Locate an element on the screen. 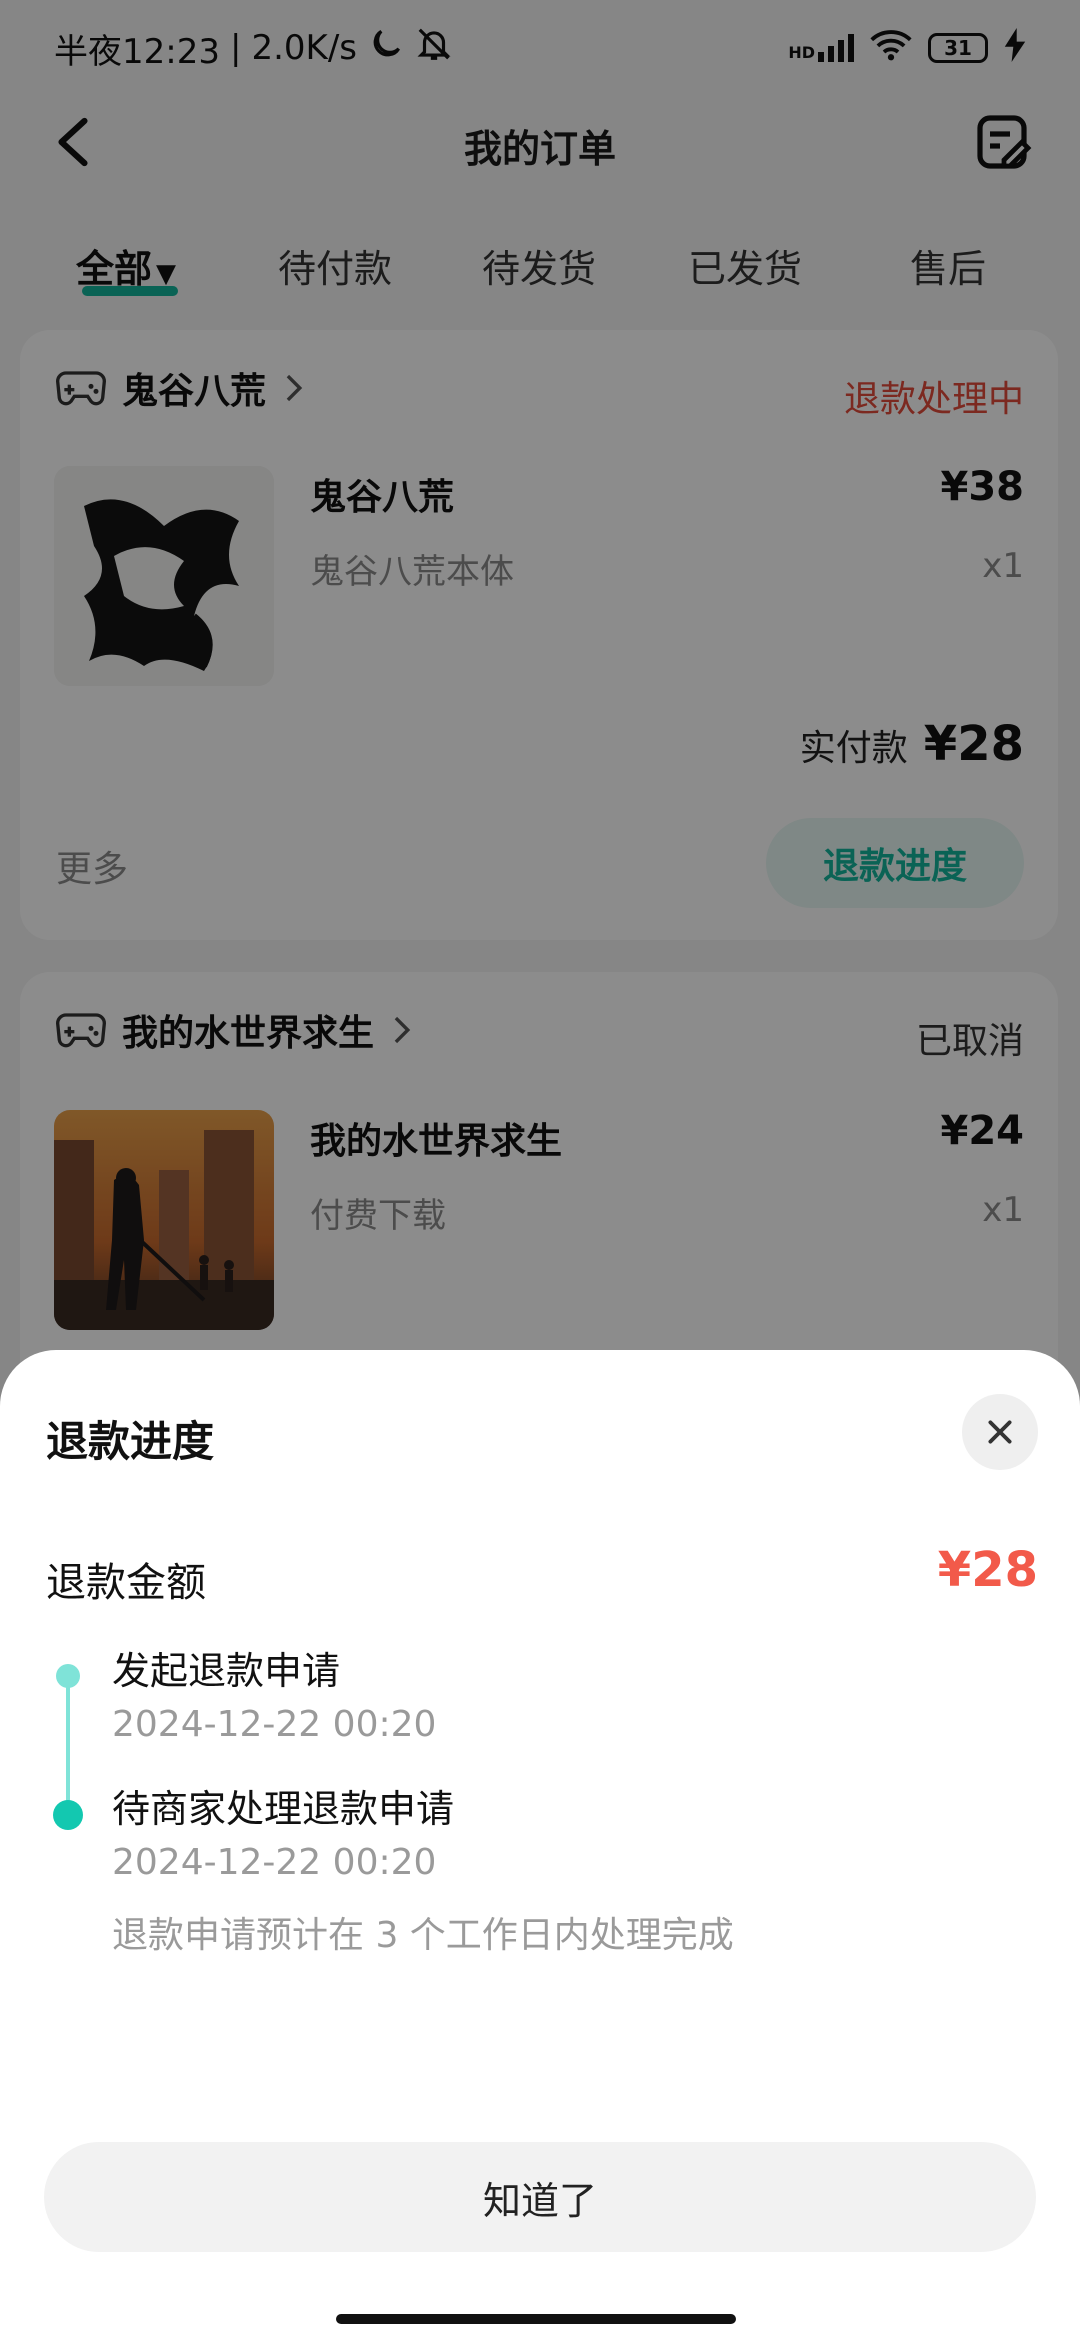 Image resolution: width=1080 pixels, height=2340 pixels. refund-amount-value: ¥28 is located at coordinates (987, 1570).